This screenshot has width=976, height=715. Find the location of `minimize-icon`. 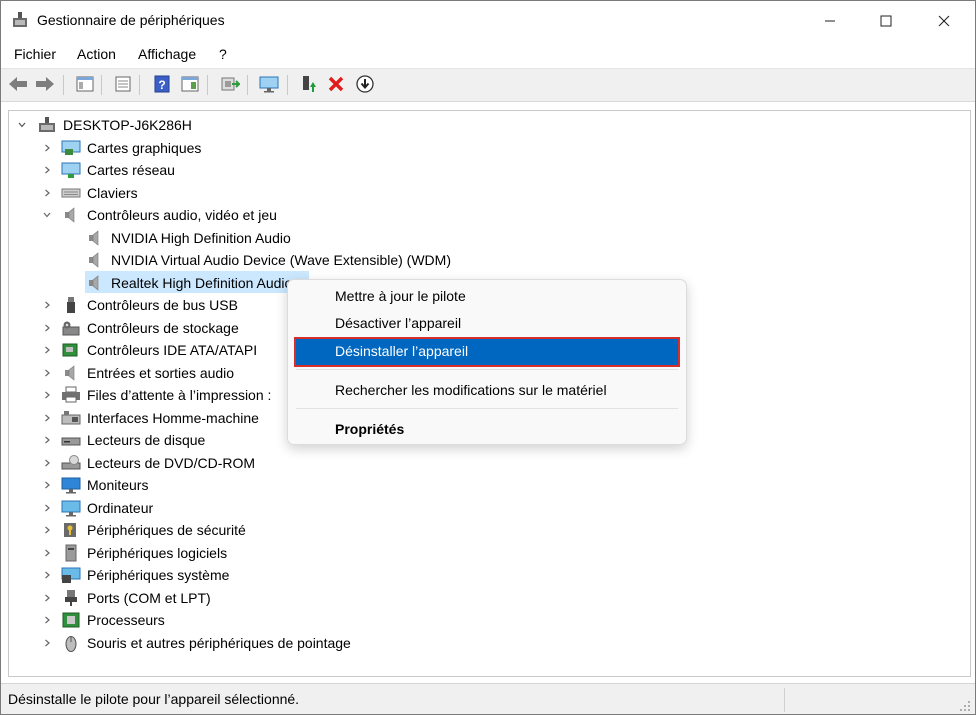

minimize-icon is located at coordinates (830, 21).